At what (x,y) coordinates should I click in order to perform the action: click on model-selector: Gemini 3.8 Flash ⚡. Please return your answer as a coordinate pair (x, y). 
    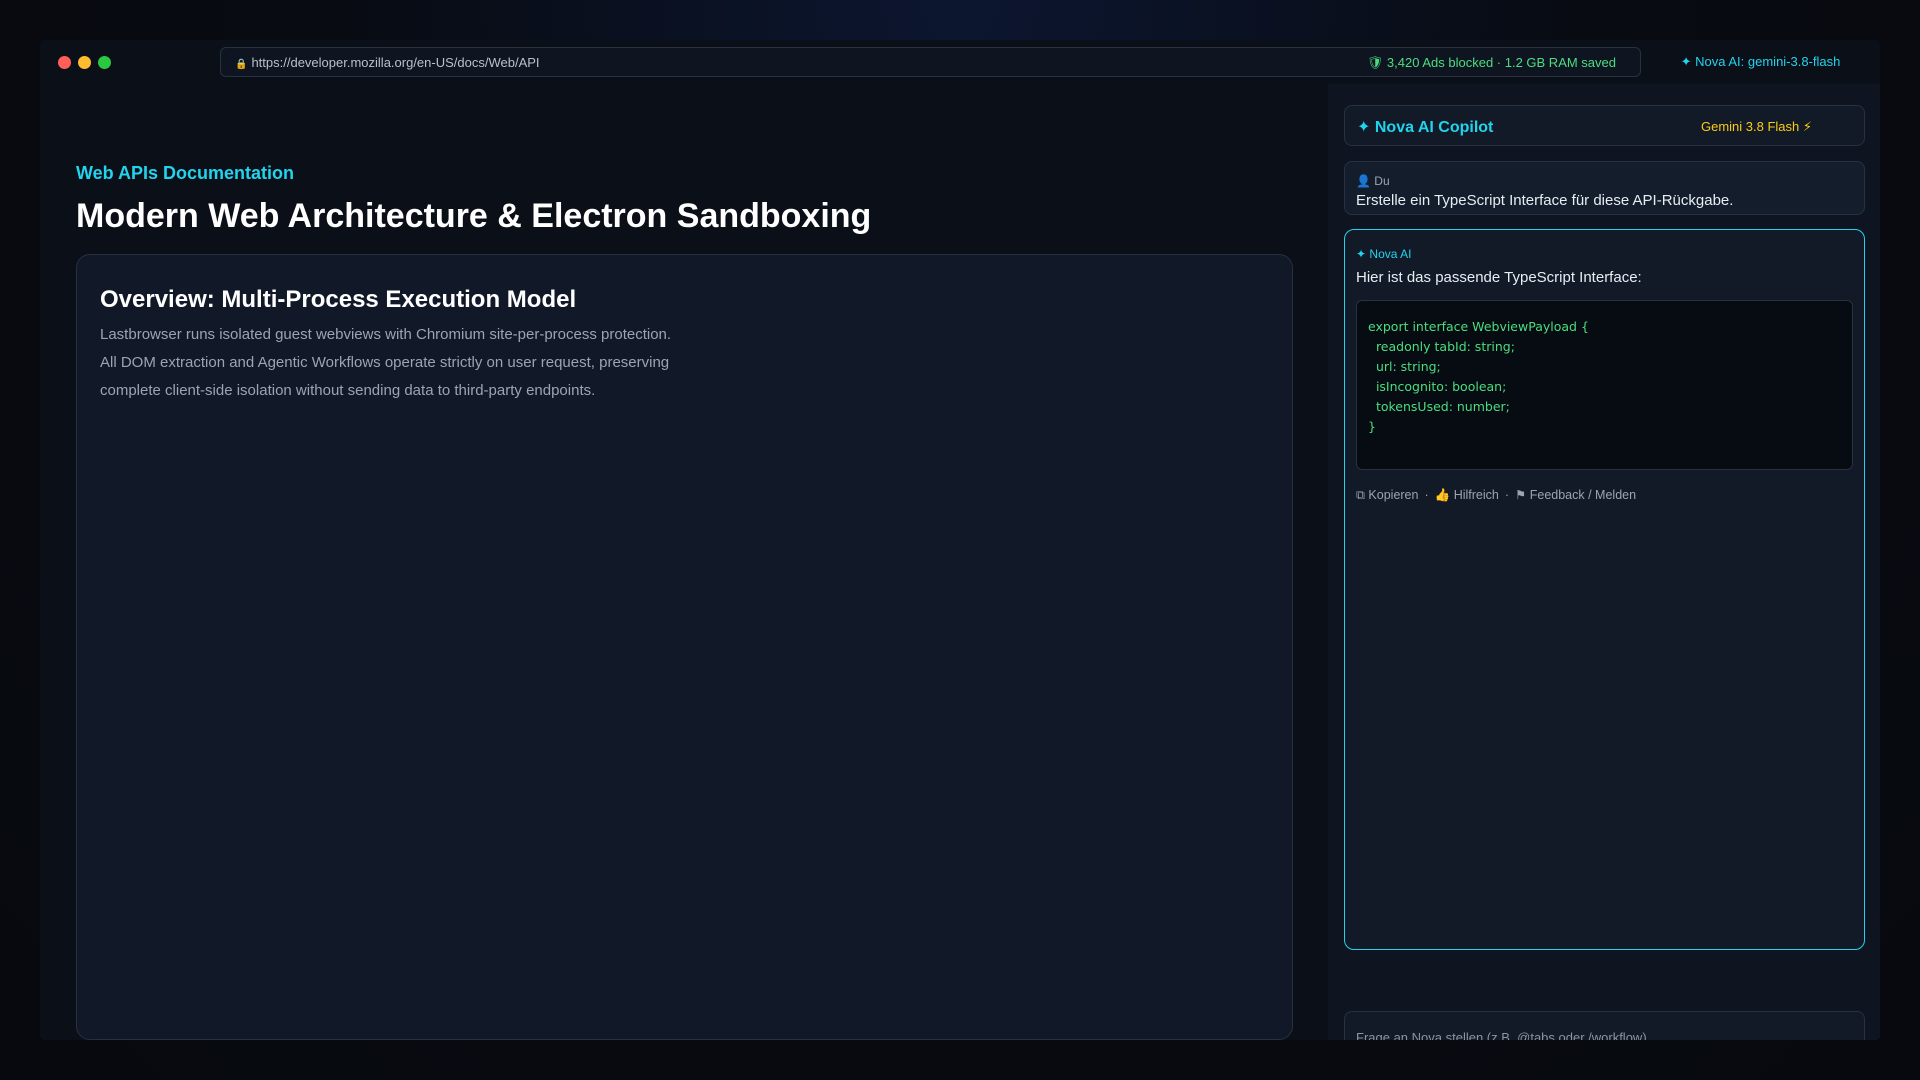
    Looking at the image, I should click on (1756, 127).